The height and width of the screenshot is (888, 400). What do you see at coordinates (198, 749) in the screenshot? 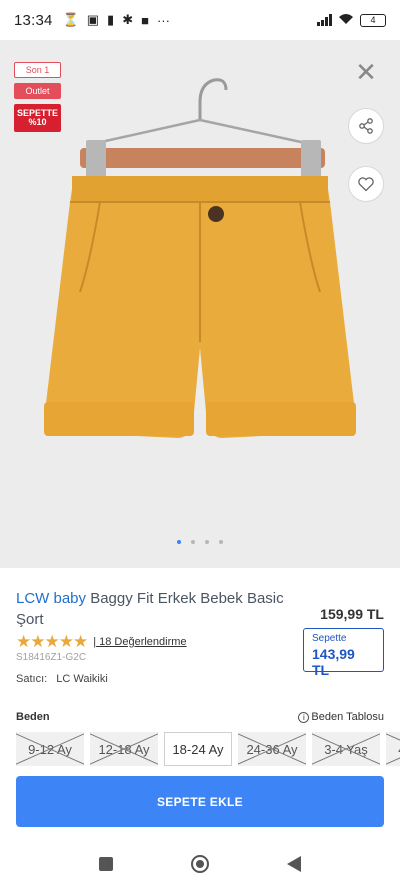
I see `size-option: 18-24 Ay` at bounding box center [198, 749].